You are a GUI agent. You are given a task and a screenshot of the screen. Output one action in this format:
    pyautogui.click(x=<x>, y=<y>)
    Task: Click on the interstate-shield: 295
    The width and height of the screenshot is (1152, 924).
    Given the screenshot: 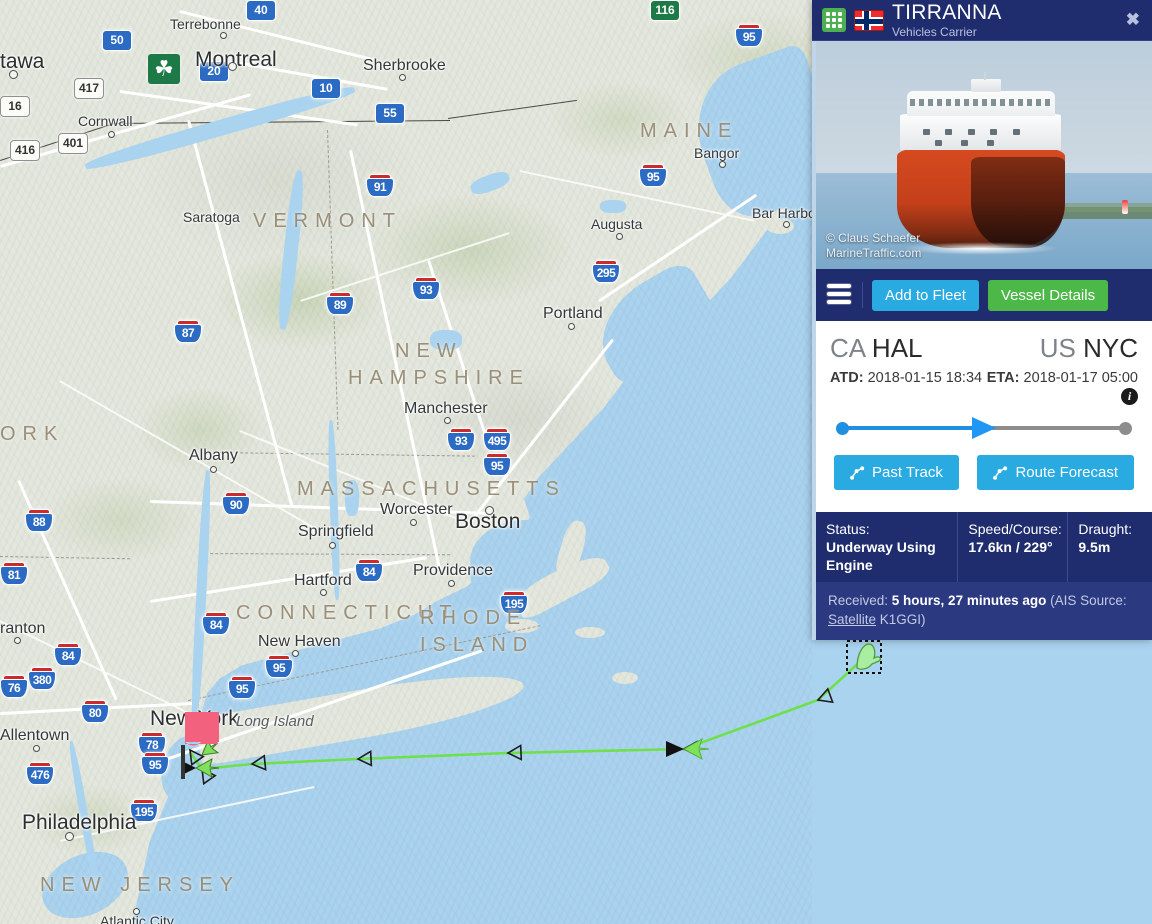 What is the action you would take?
    pyautogui.click(x=606, y=270)
    